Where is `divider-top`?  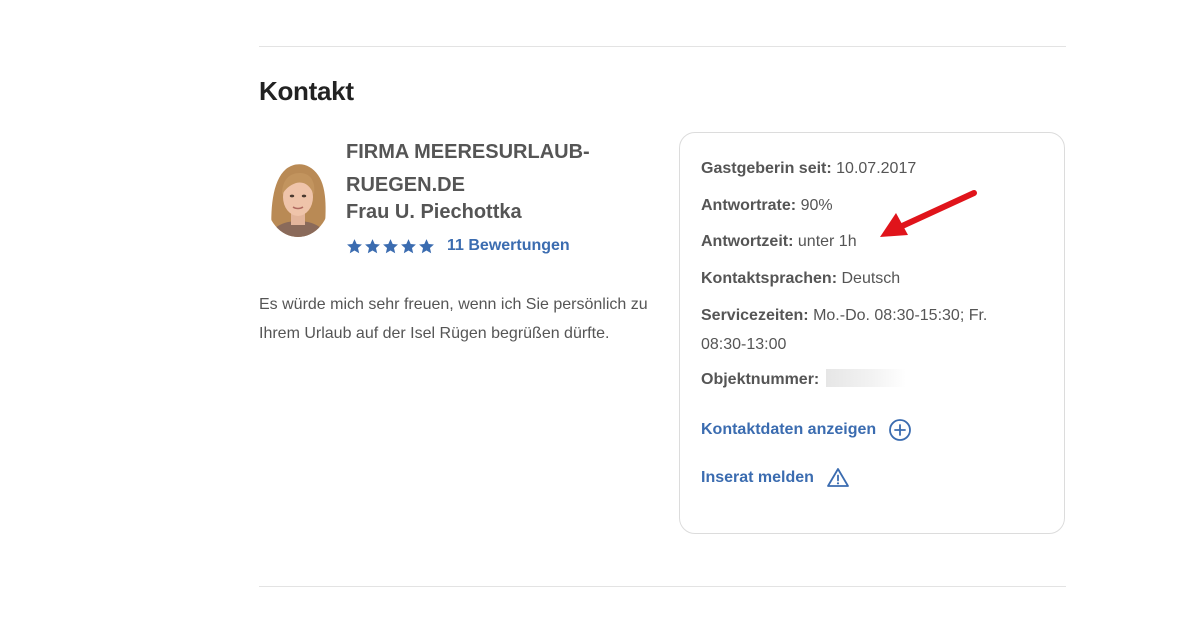
divider-top is located at coordinates (662, 46).